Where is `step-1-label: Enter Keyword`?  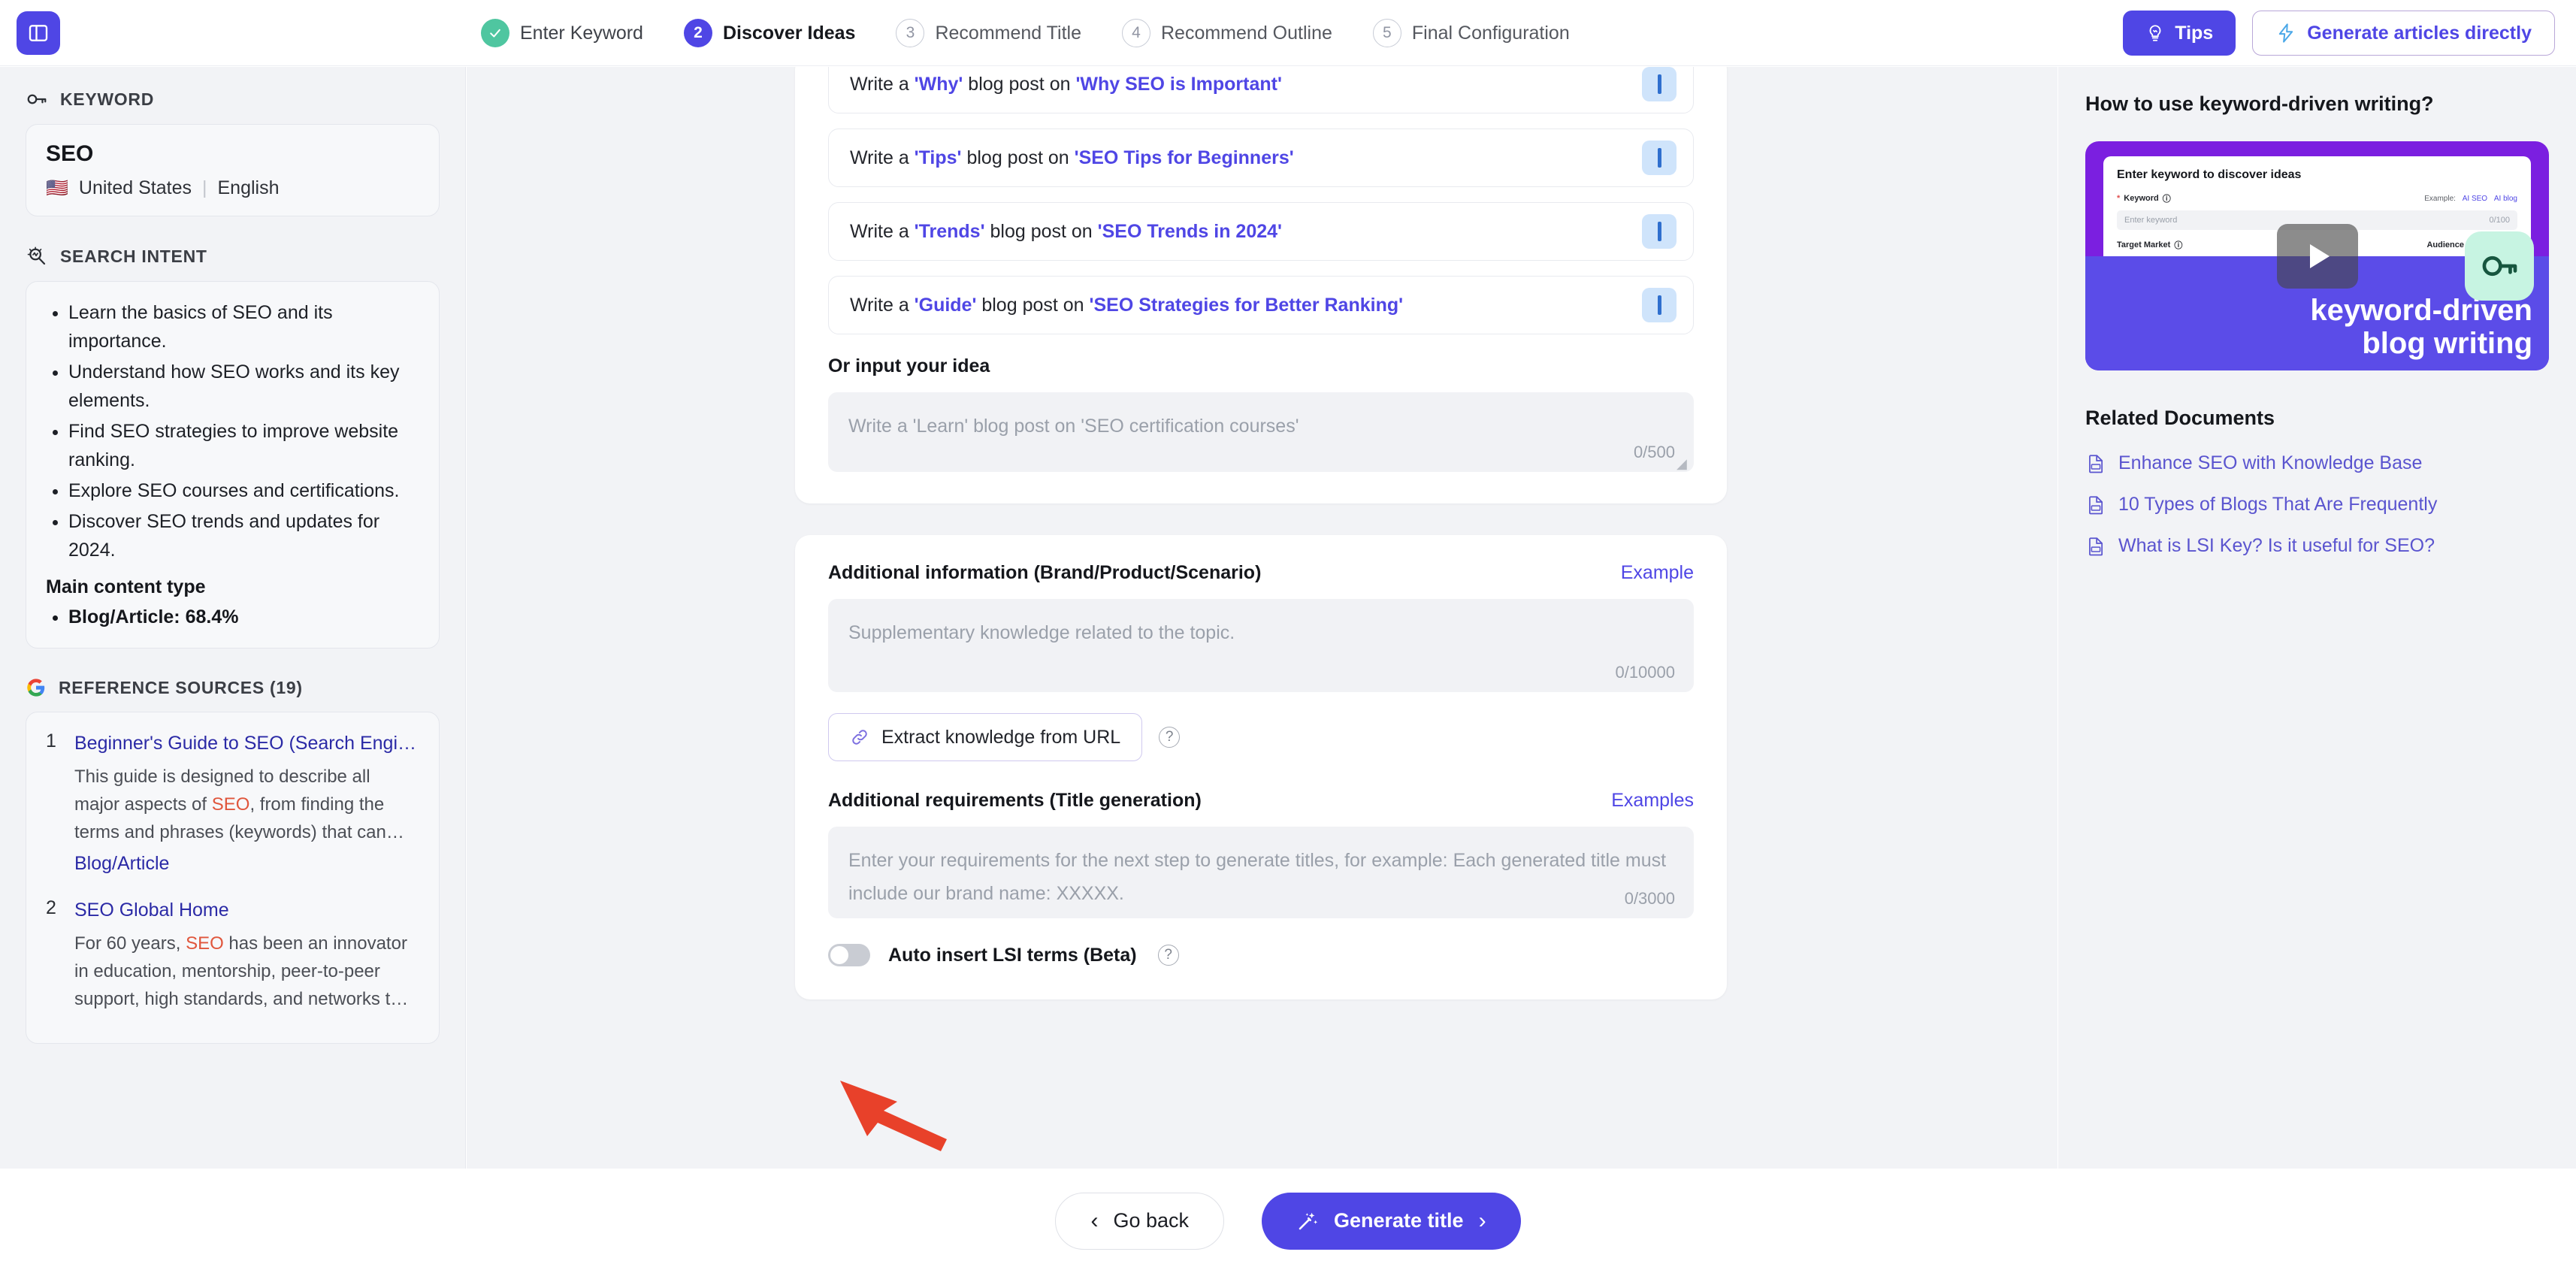 step-1-label: Enter Keyword is located at coordinates (582, 33).